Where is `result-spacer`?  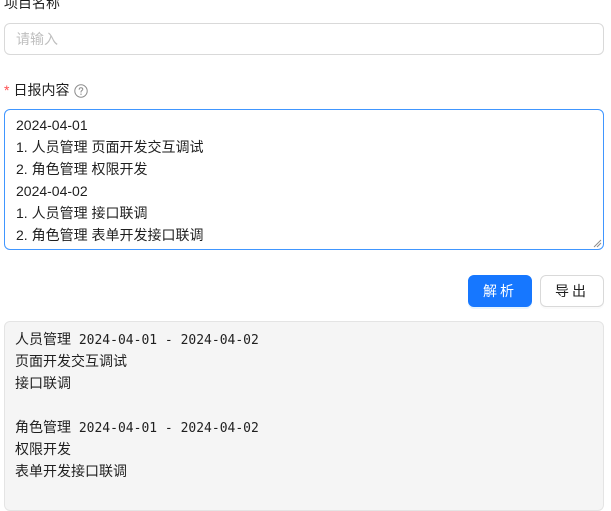 result-spacer is located at coordinates (304, 405).